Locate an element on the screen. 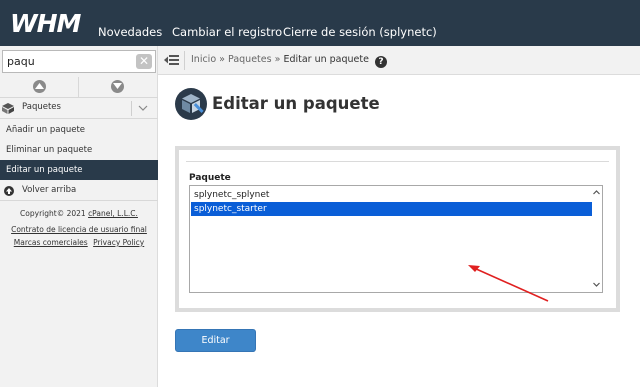 Image resolution: width=640 pixels, height=387 pixels. breadcrumb: Inicio » Paquetes » Editar un paquete ? is located at coordinates (289, 61).